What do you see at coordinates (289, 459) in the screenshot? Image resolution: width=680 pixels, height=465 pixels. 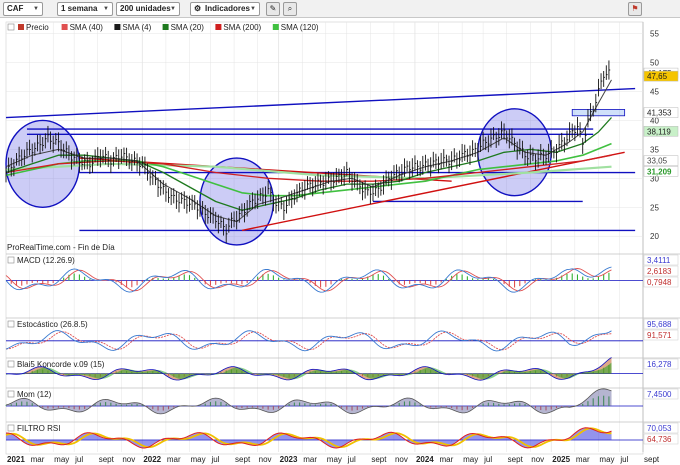 I see `time-tick-label: 2023` at bounding box center [289, 459].